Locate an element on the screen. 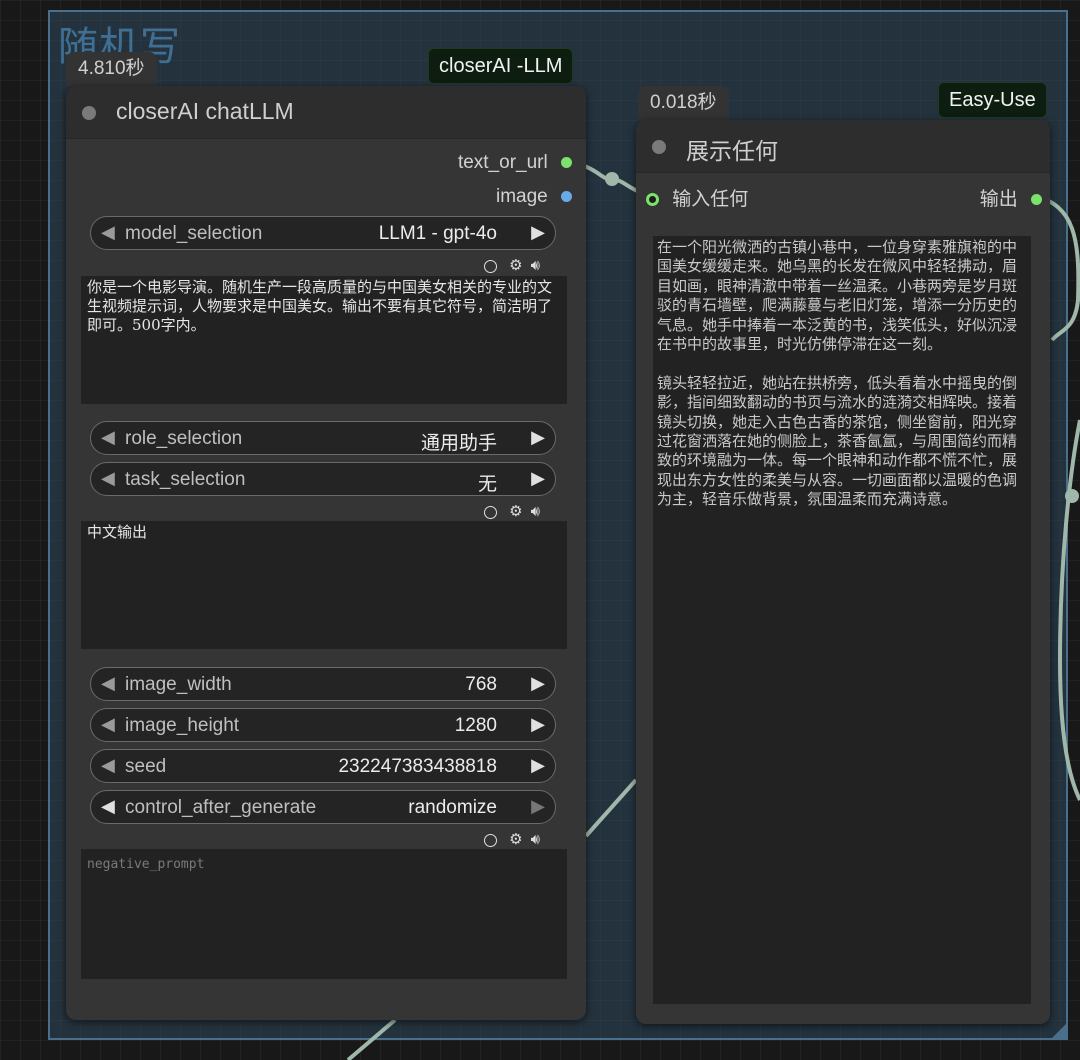 The width and height of the screenshot is (1080, 1060). widget-label: role_selection is located at coordinates (184, 438).